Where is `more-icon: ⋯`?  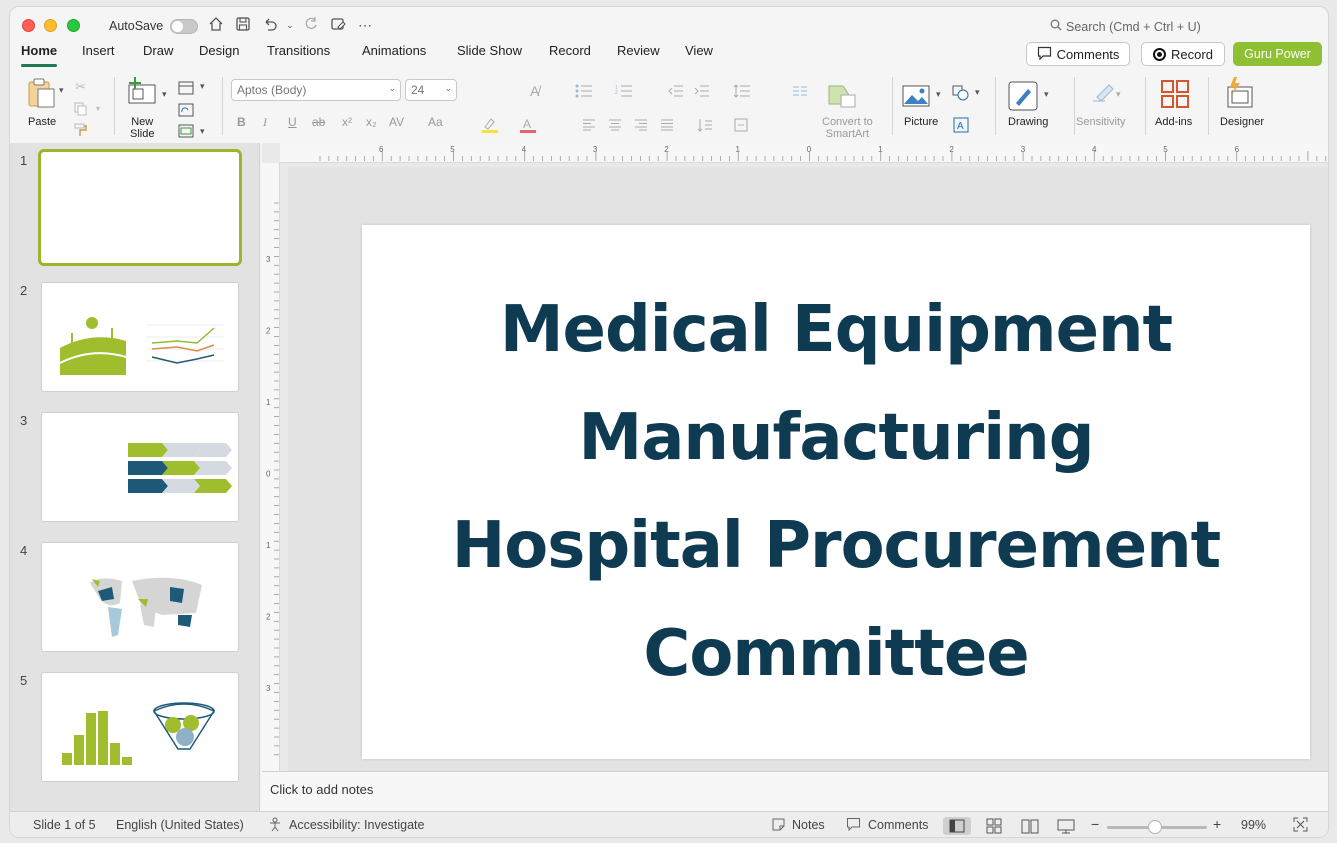 more-icon: ⋯ is located at coordinates (365, 25).